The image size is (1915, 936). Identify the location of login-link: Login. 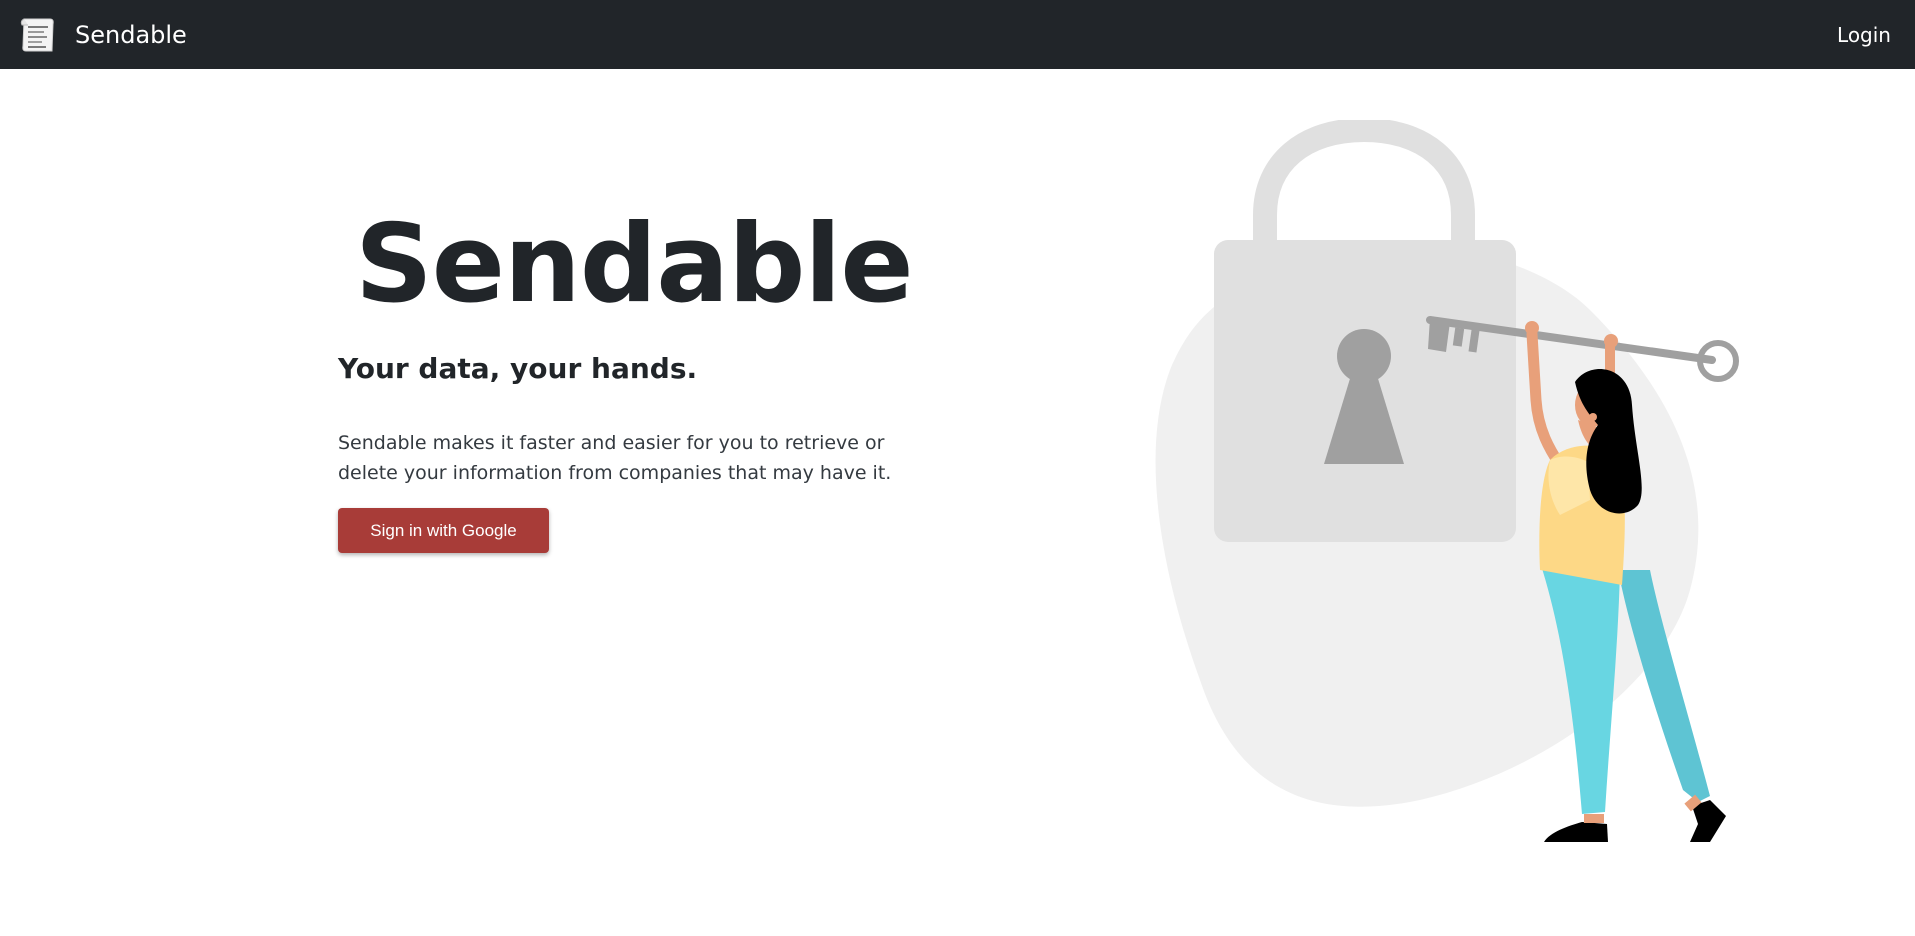
(1864, 35).